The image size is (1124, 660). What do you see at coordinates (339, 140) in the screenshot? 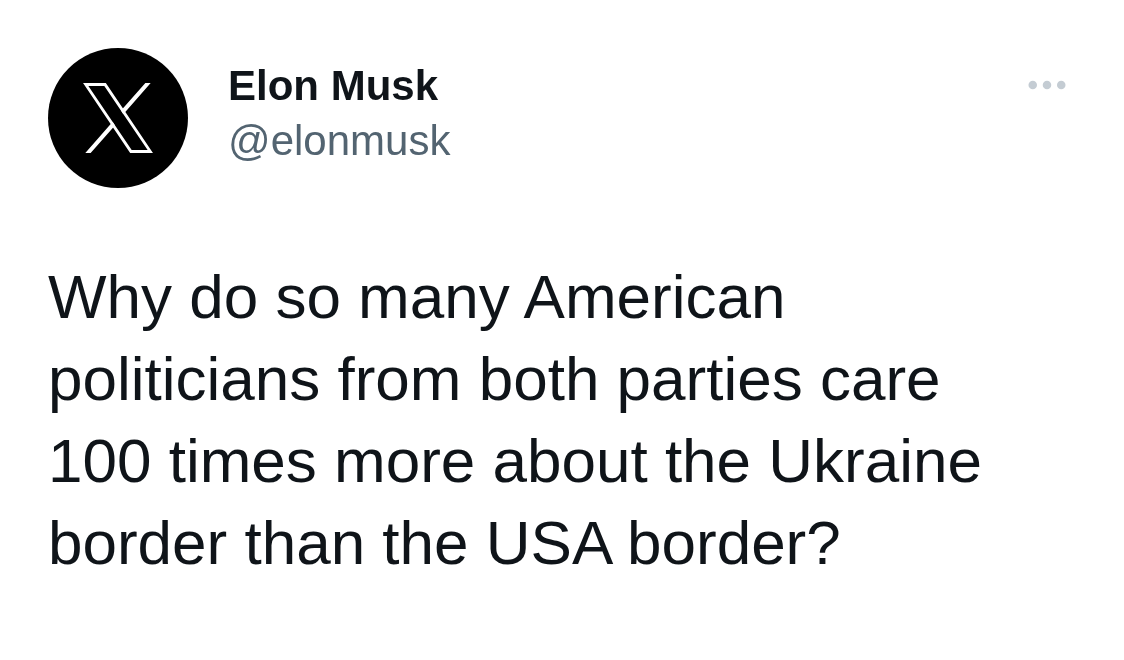
I see `author-handle: @elonmusk` at bounding box center [339, 140].